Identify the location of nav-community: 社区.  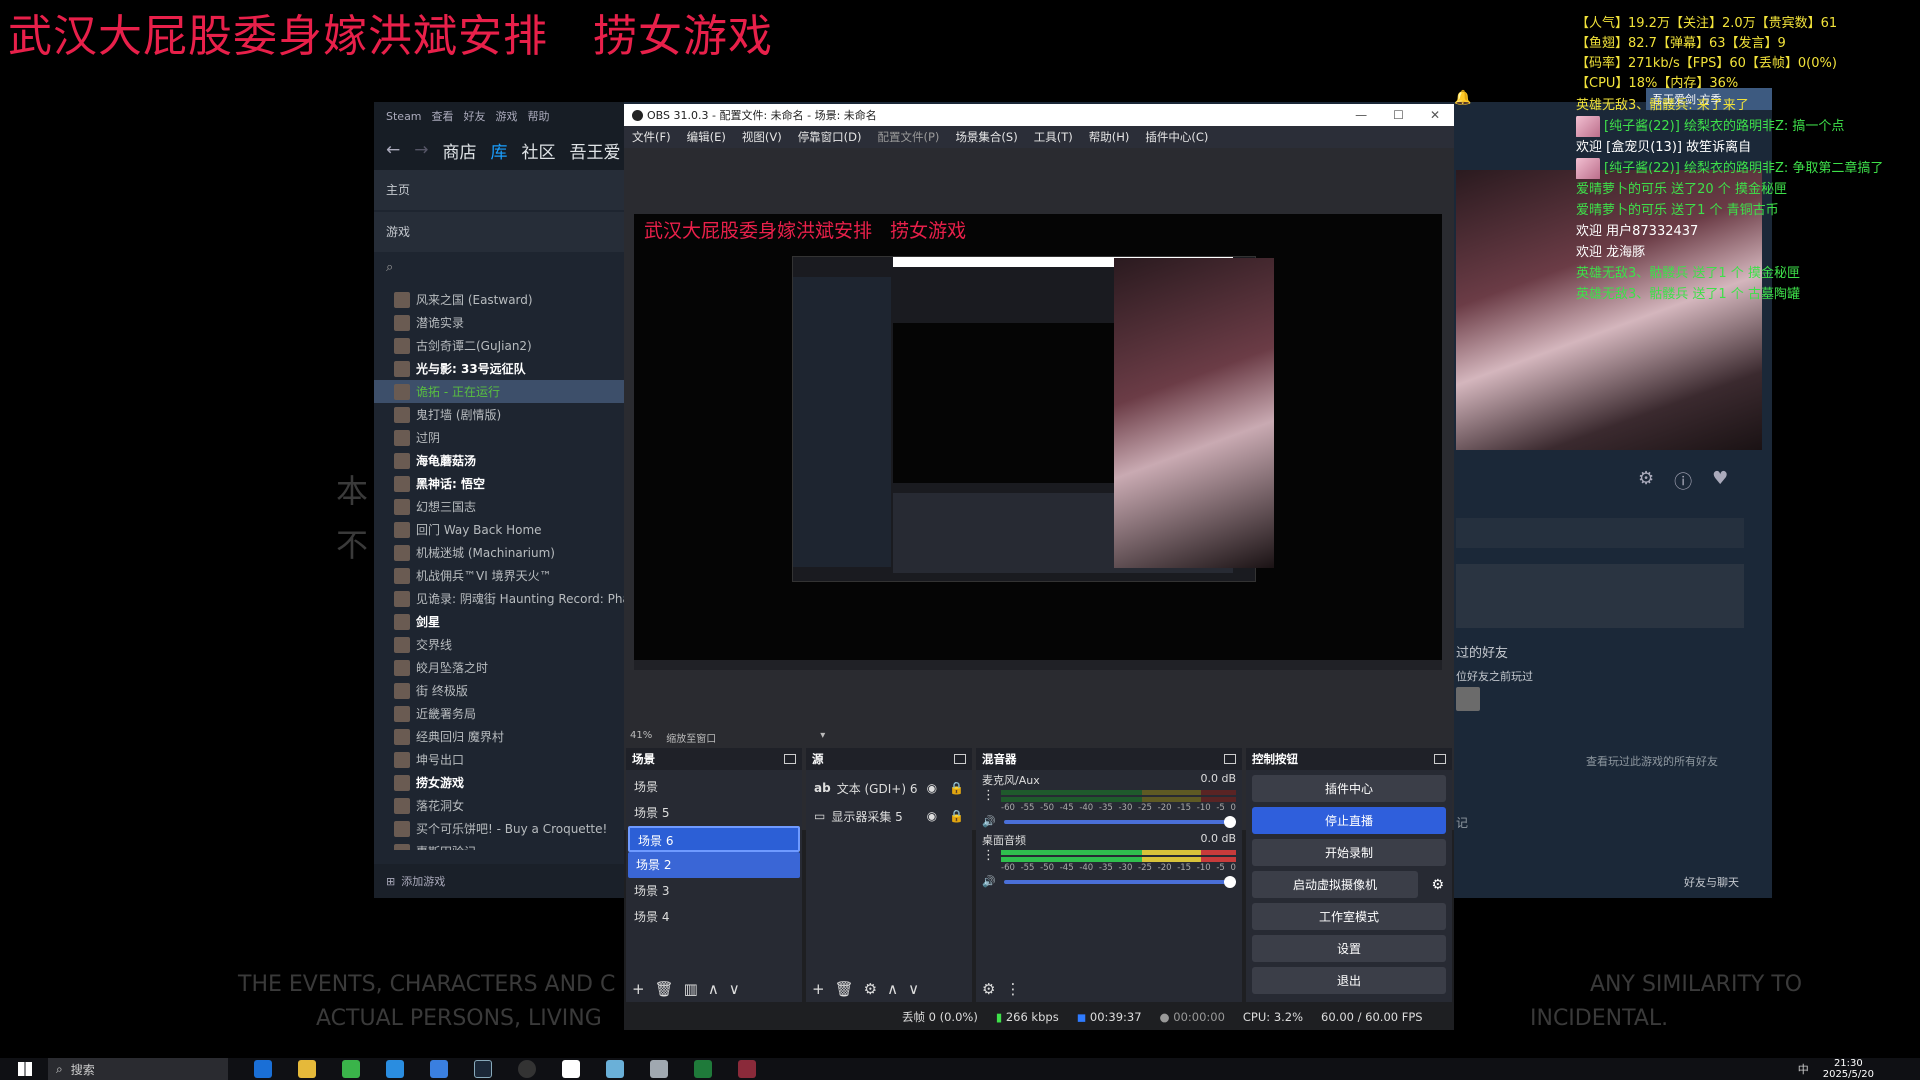
(539, 150).